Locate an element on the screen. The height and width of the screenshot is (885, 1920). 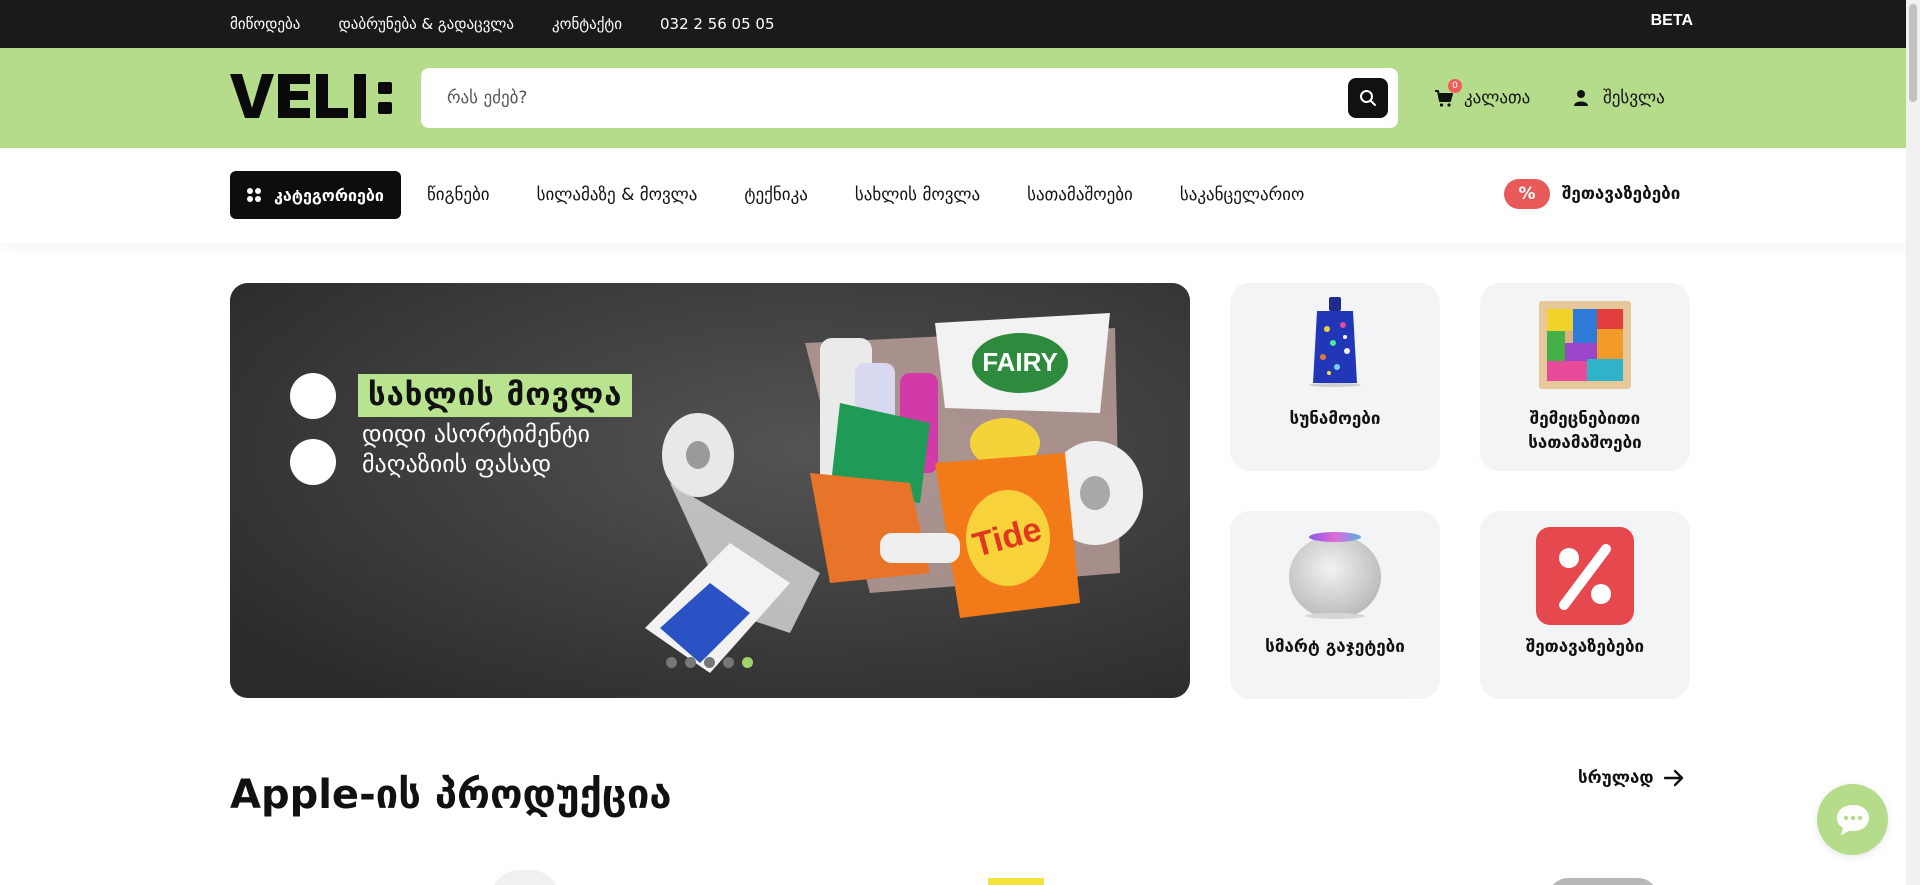
logo is located at coordinates (318, 96).